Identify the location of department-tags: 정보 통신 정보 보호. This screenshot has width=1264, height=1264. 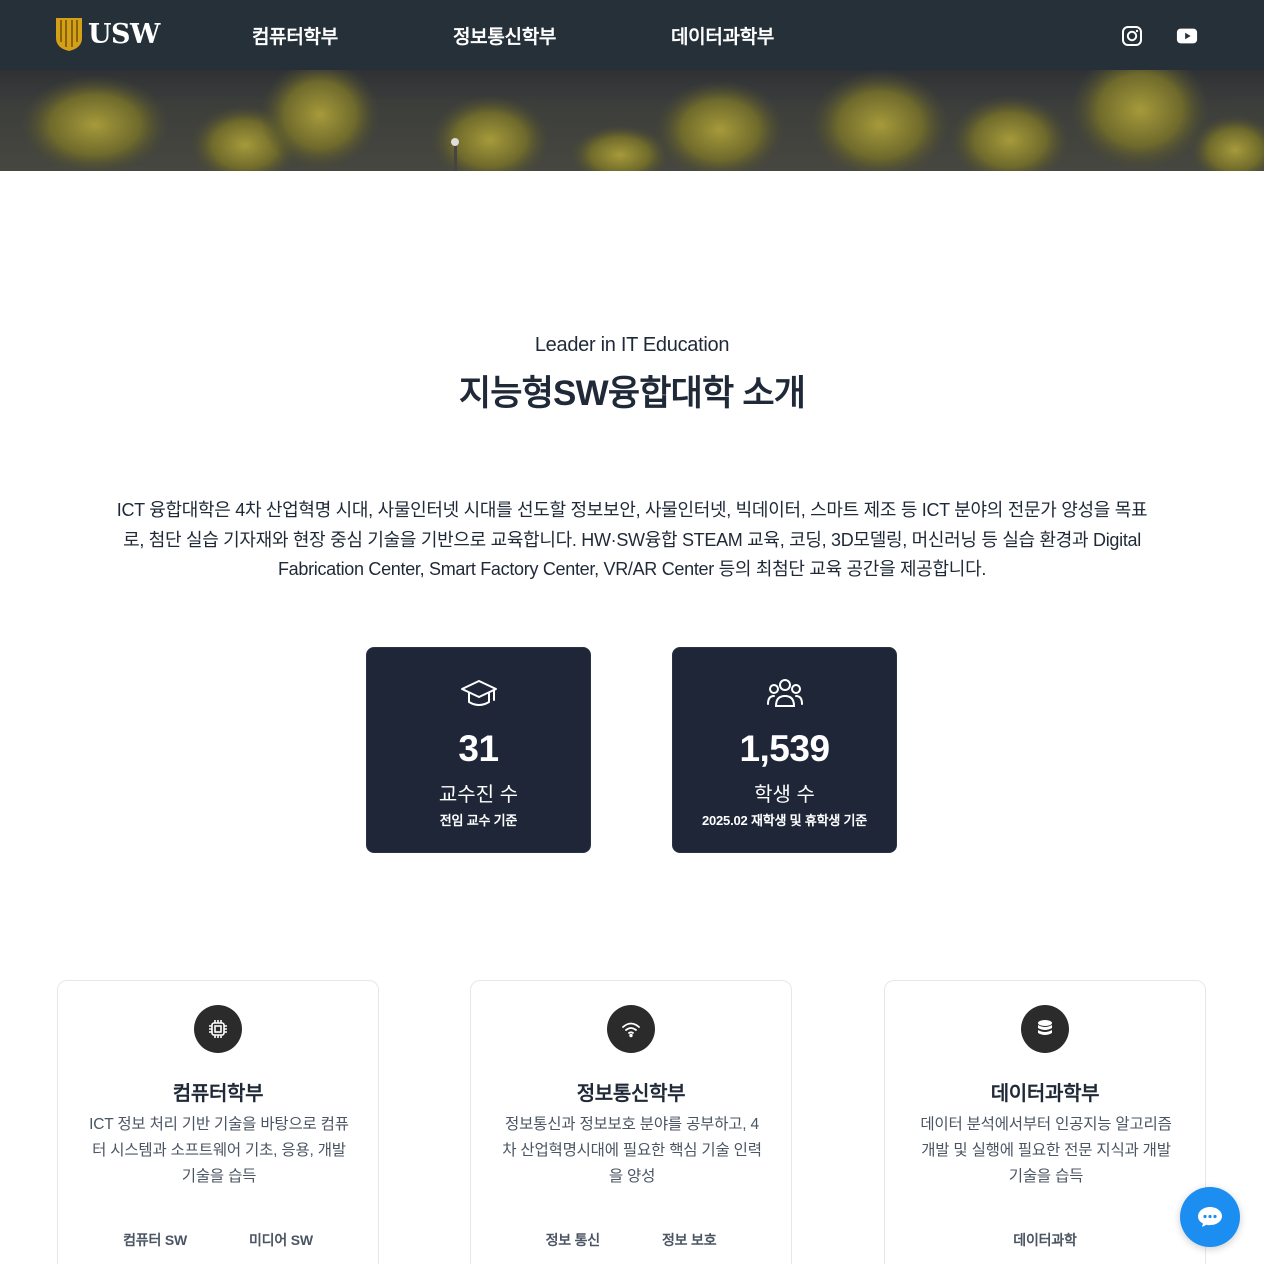
(631, 1240).